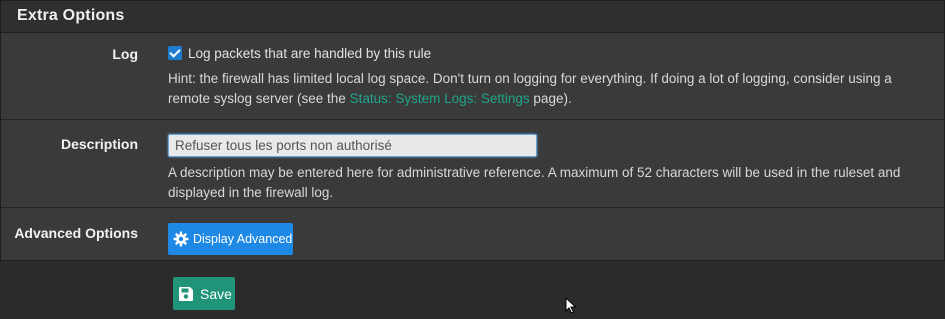 This screenshot has width=945, height=319. Describe the element at coordinates (175, 53) in the screenshot. I see `log-checkbox` at that location.